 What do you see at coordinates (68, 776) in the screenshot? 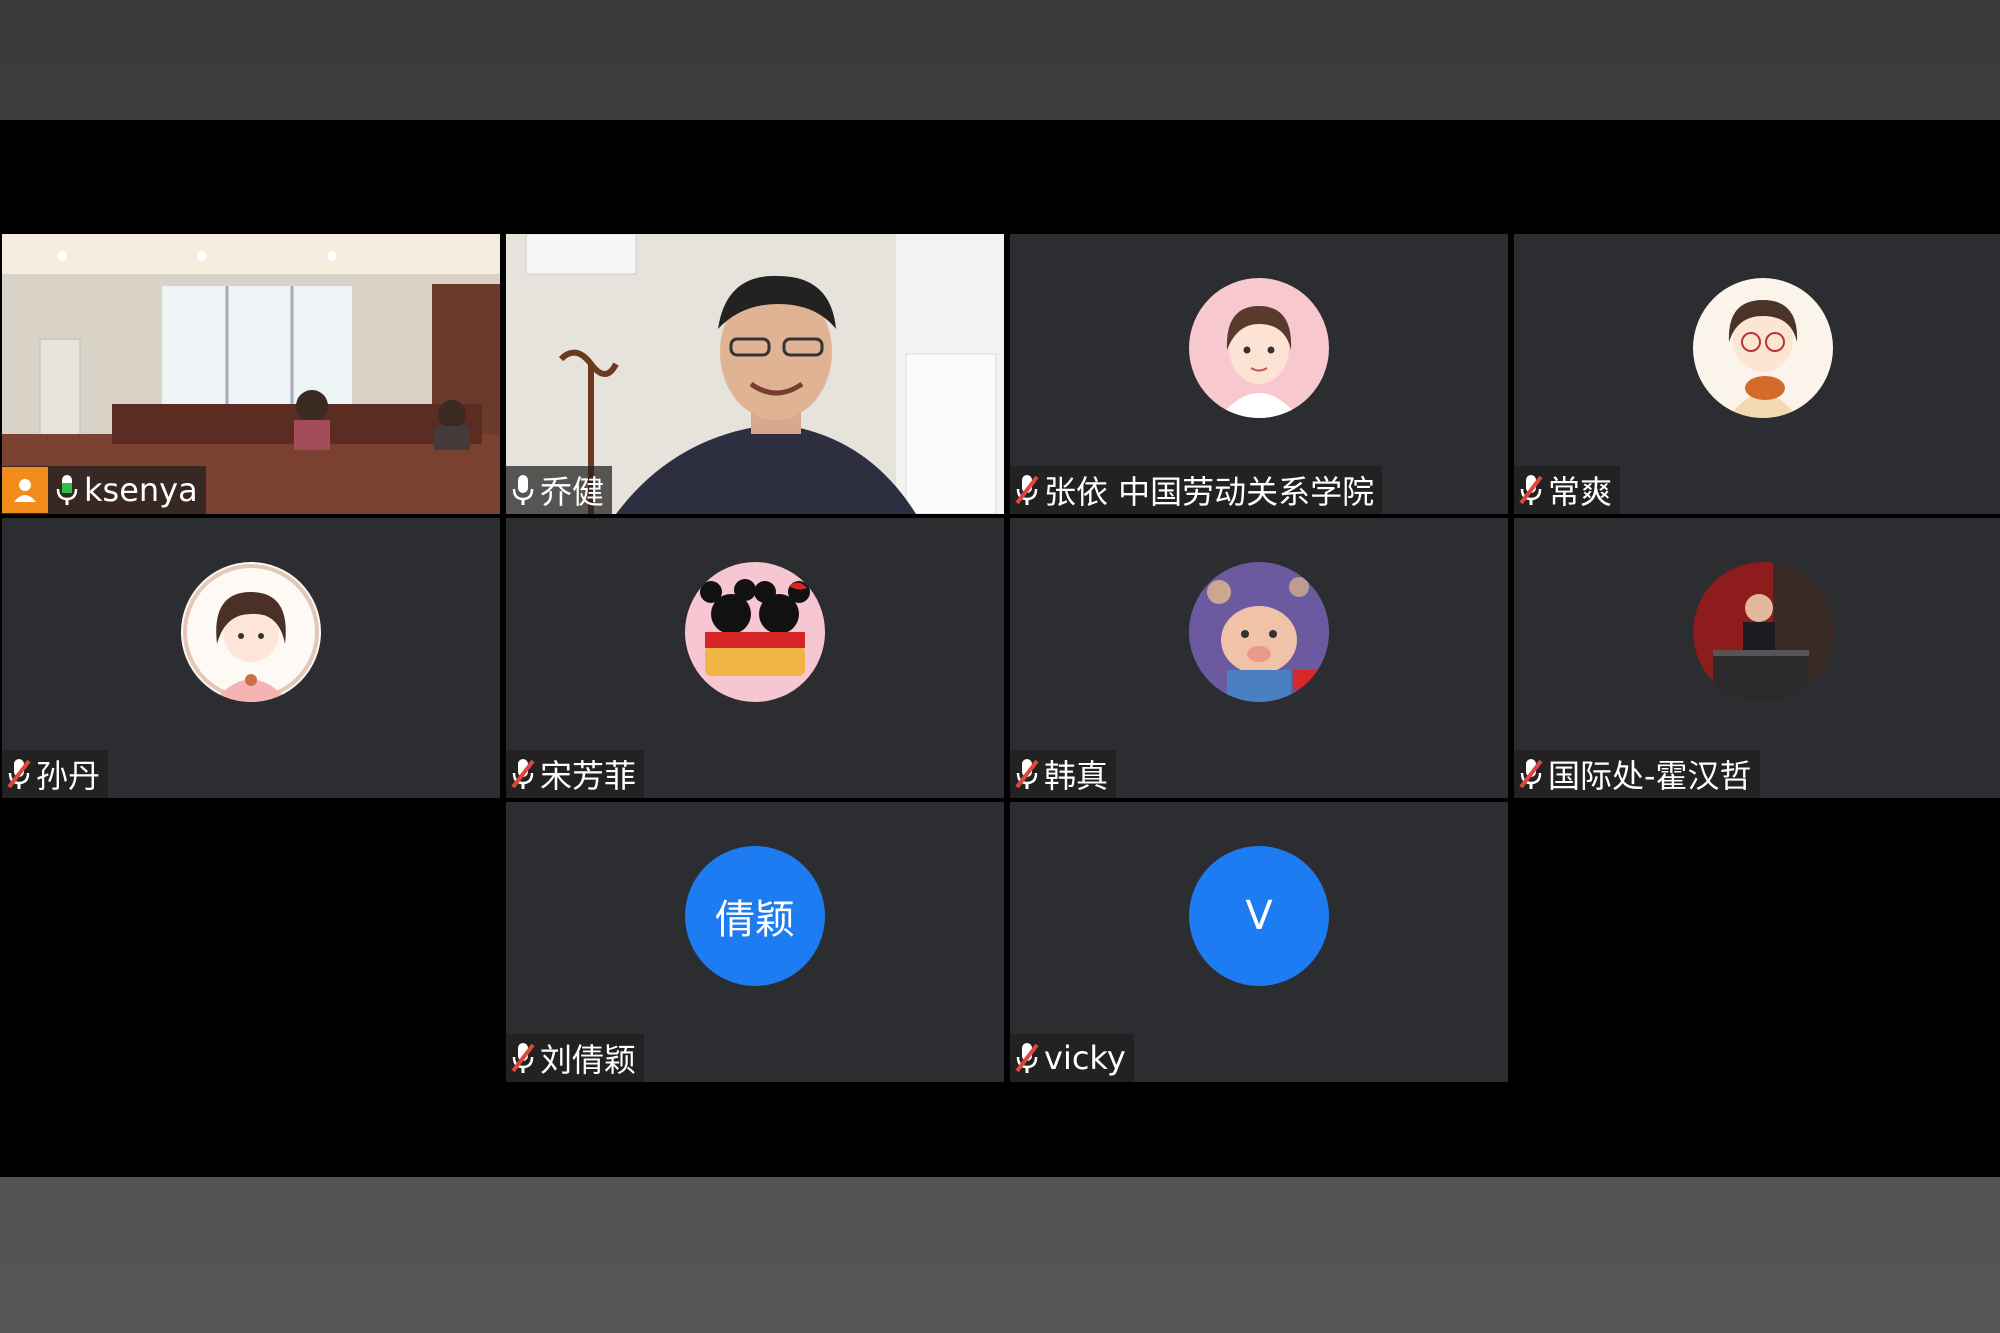
I see `participant-name: 孙丹` at bounding box center [68, 776].